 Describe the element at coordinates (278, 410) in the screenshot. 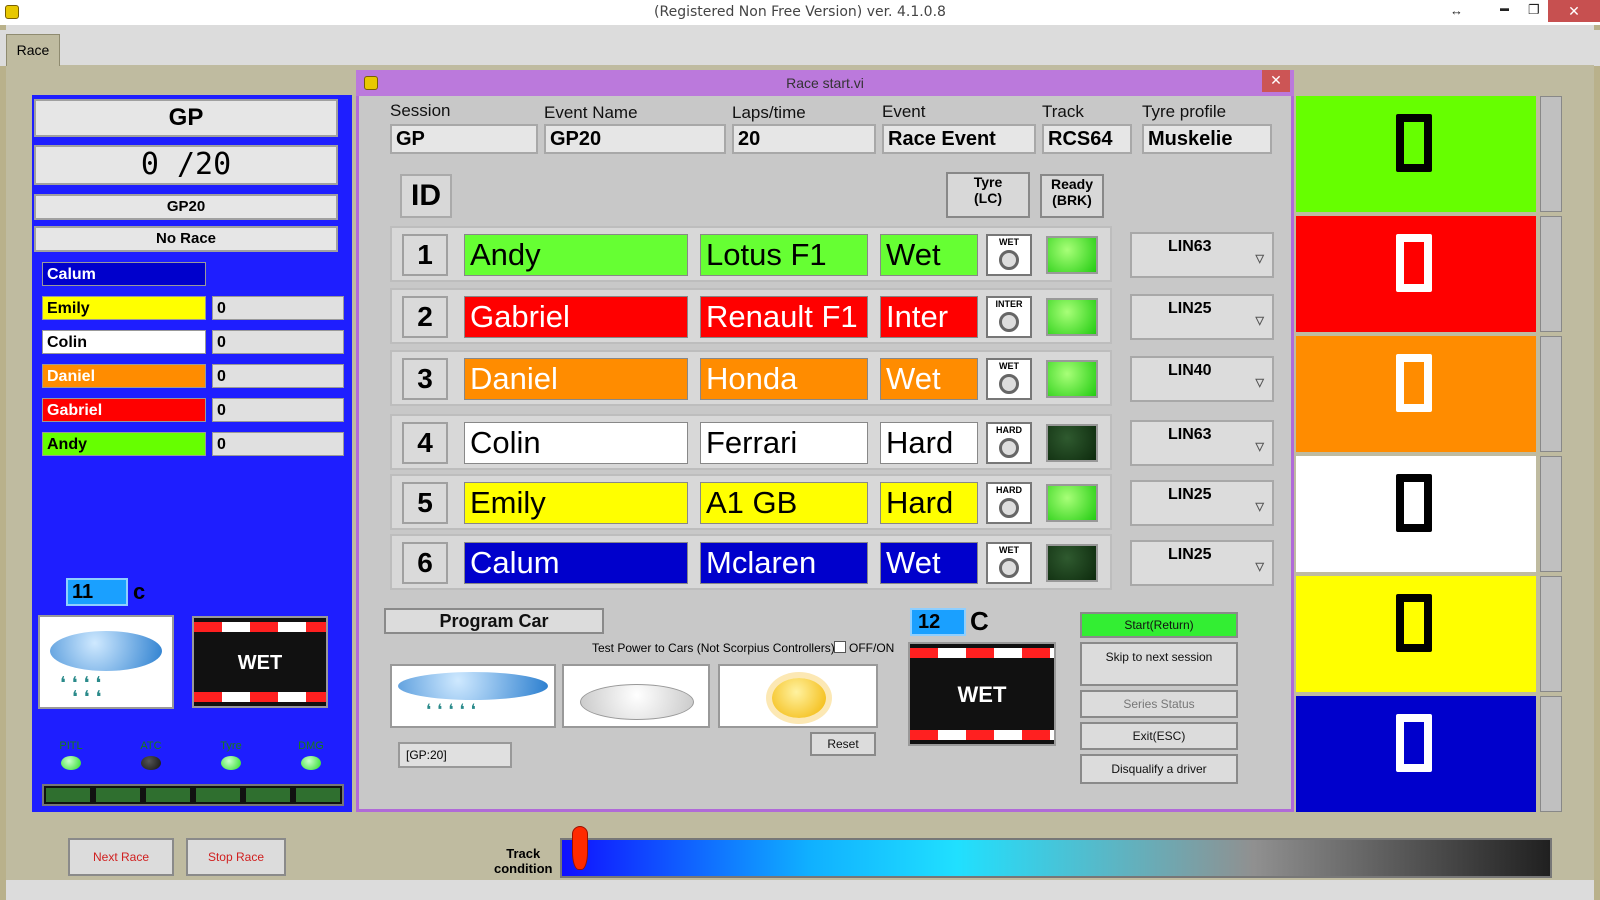

I see `driver-score-4: 0` at that location.